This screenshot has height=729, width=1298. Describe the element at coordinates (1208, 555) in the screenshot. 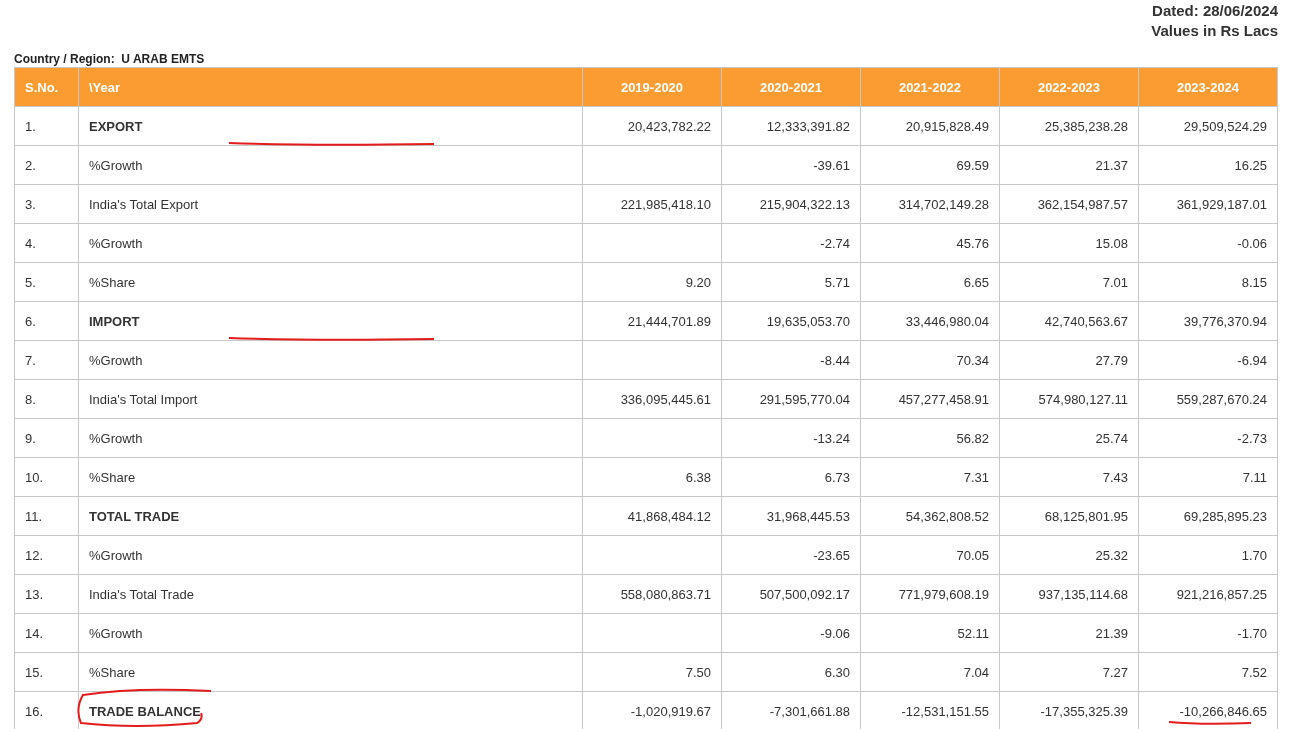

I see `table-cell: 1.70` at that location.